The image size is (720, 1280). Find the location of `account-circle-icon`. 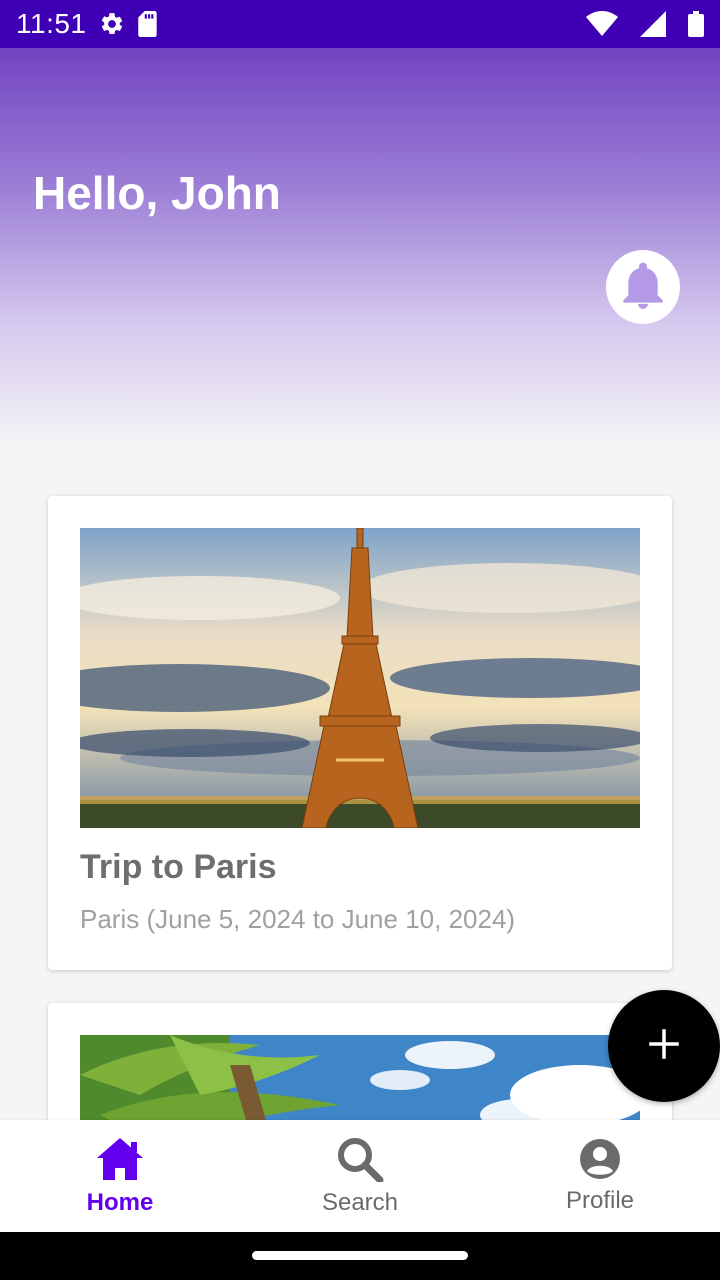

account-circle-icon is located at coordinates (600, 1161).